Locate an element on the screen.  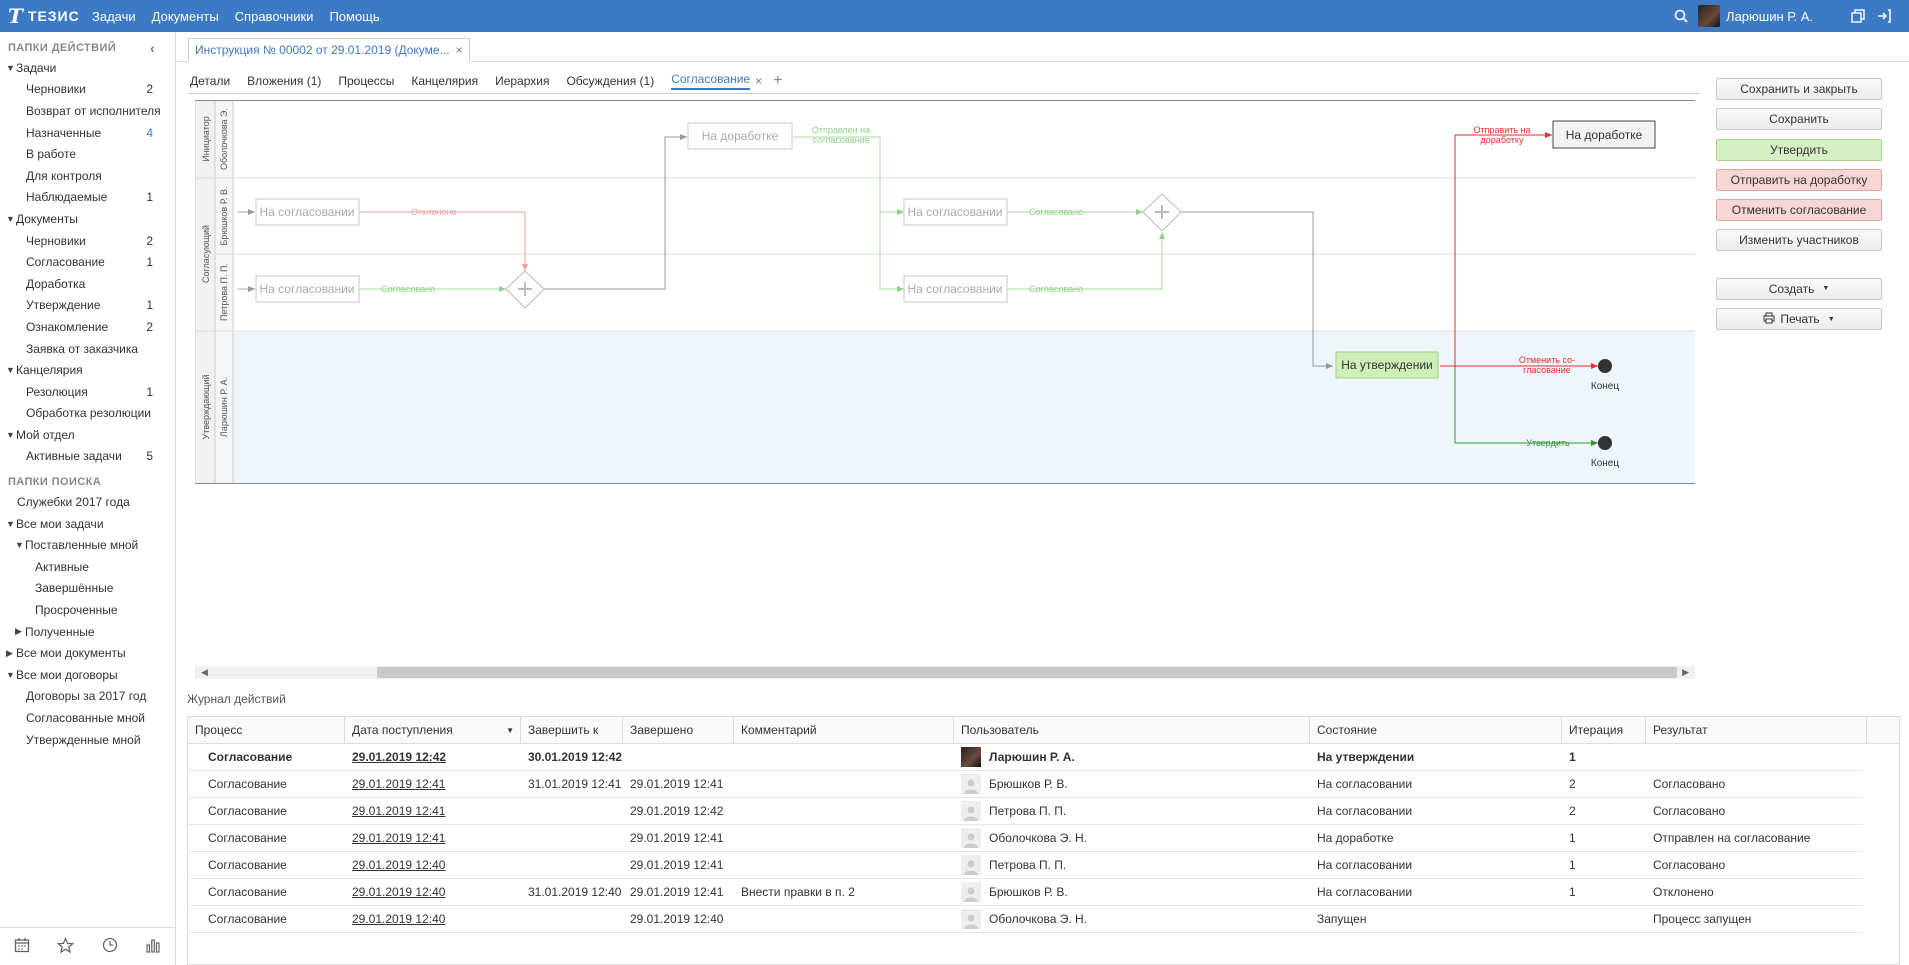
action-button-1: Сохранить is located at coordinates (1799, 119).